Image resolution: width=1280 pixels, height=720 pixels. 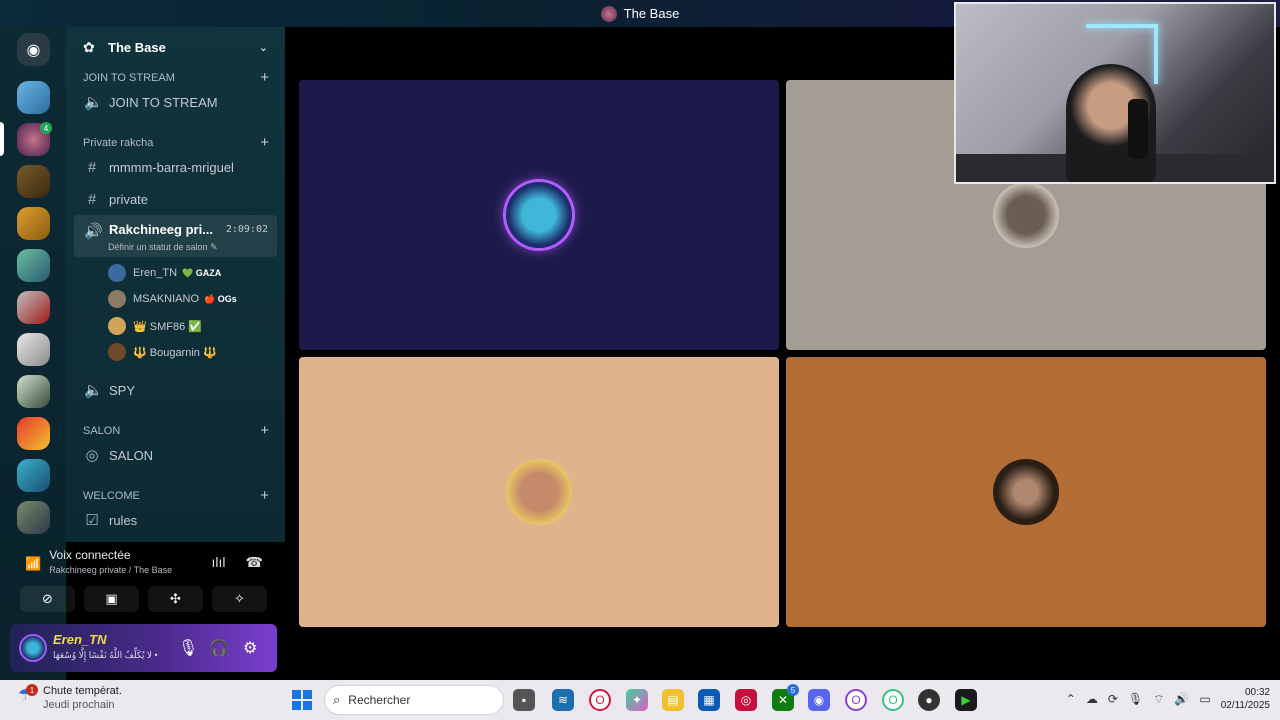 I want to click on windows-start-icon, so click(x=302, y=700).